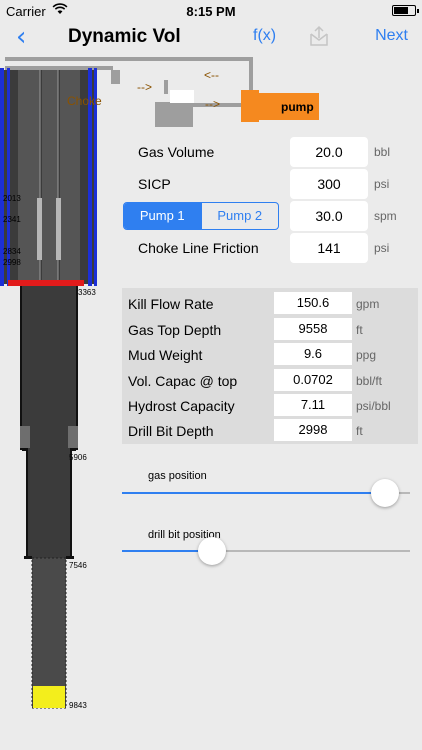  Describe the element at coordinates (270, 355) in the screenshot. I see `calc-row: Mud Weight 9.6 ppg` at that location.